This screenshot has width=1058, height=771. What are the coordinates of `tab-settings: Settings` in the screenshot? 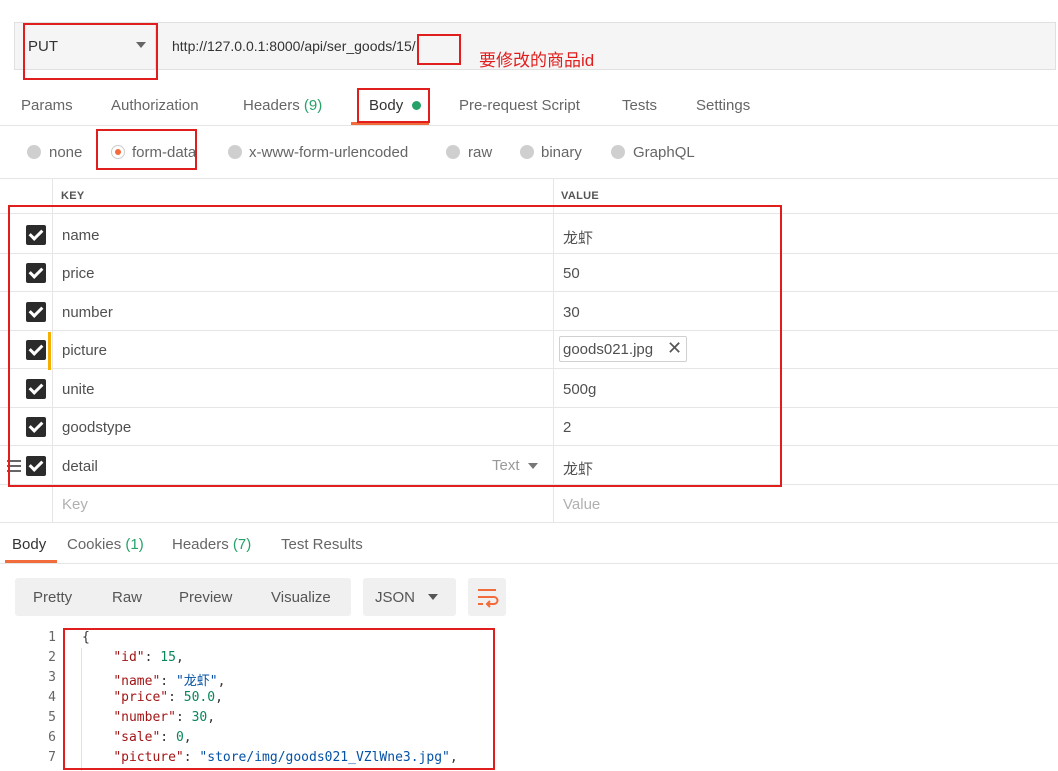 It's located at (723, 105).